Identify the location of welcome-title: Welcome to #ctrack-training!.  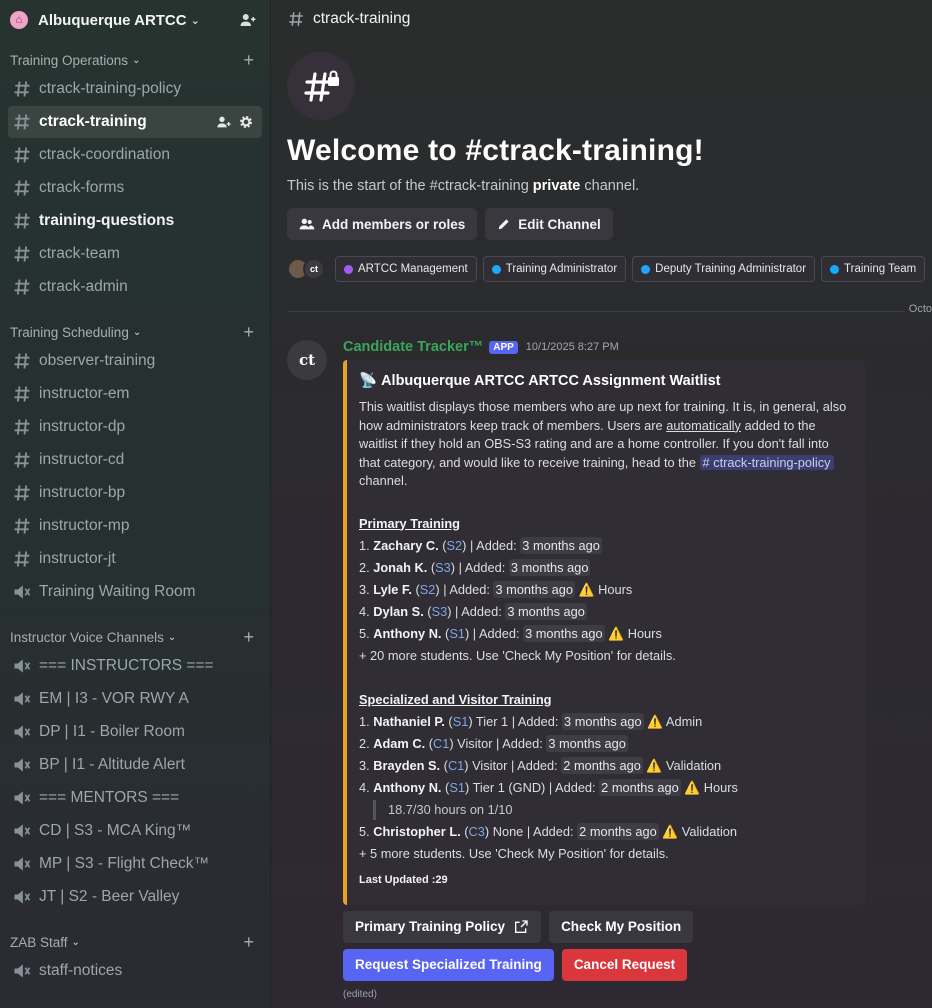
(495, 150).